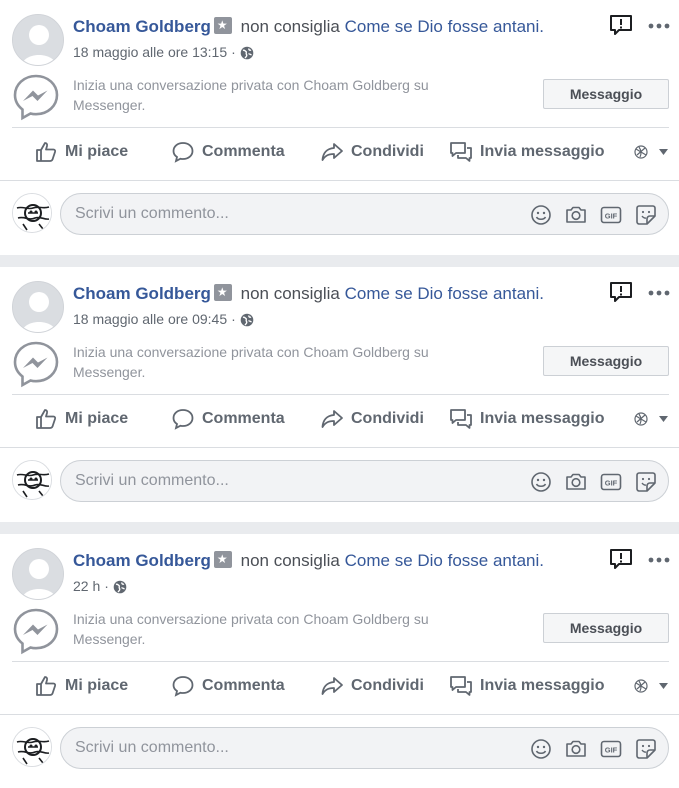 The image size is (679, 788). What do you see at coordinates (183, 686) in the screenshot?
I see `comment-bubble-icon` at bounding box center [183, 686].